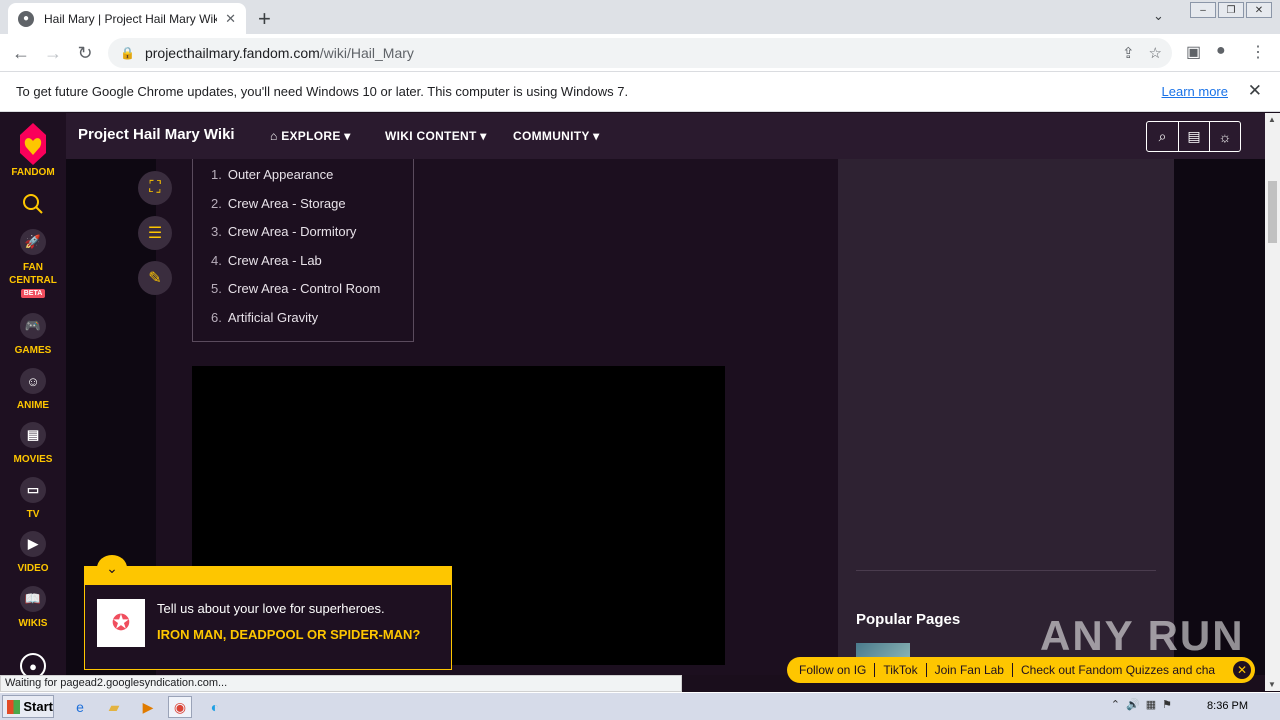 The height and width of the screenshot is (720, 1280). Describe the element at coordinates (33, 293) in the screenshot. I see `beta-badge: BETA` at that location.